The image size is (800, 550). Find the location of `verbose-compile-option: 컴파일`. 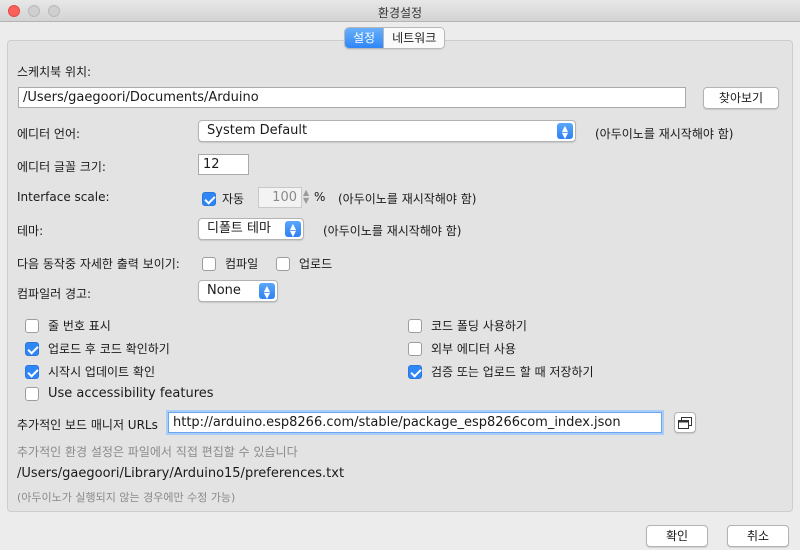

verbose-compile-option: 컴파일 is located at coordinates (230, 263).